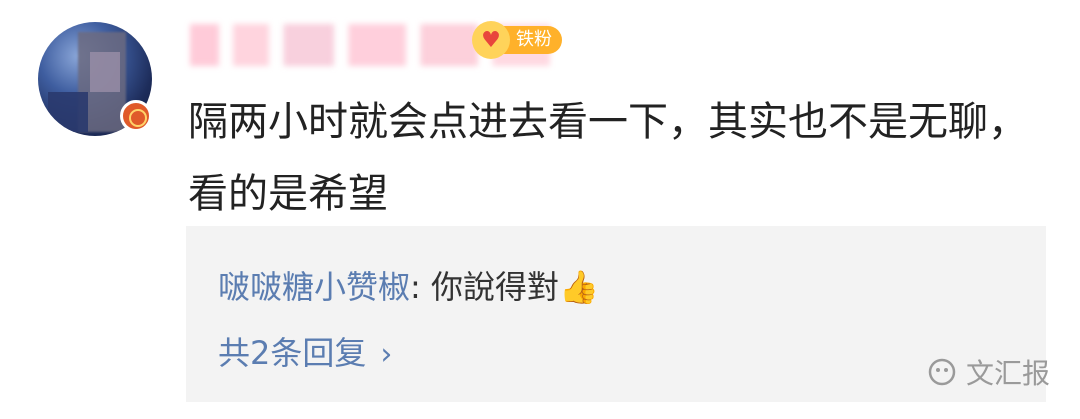 This screenshot has height=419, width=1080. I want to click on heart-icon: ♥, so click(491, 40).